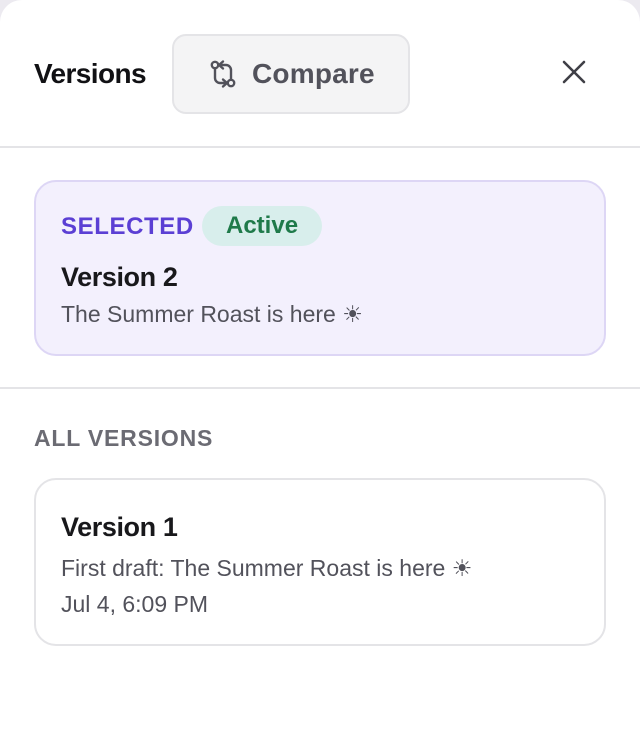 The height and width of the screenshot is (732, 640). I want to click on close-icon, so click(574, 74).